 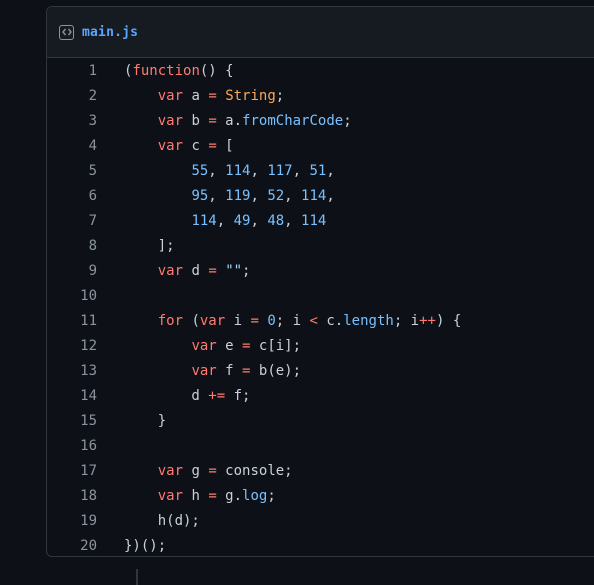 I want to click on line-number: 7, so click(x=72, y=221).